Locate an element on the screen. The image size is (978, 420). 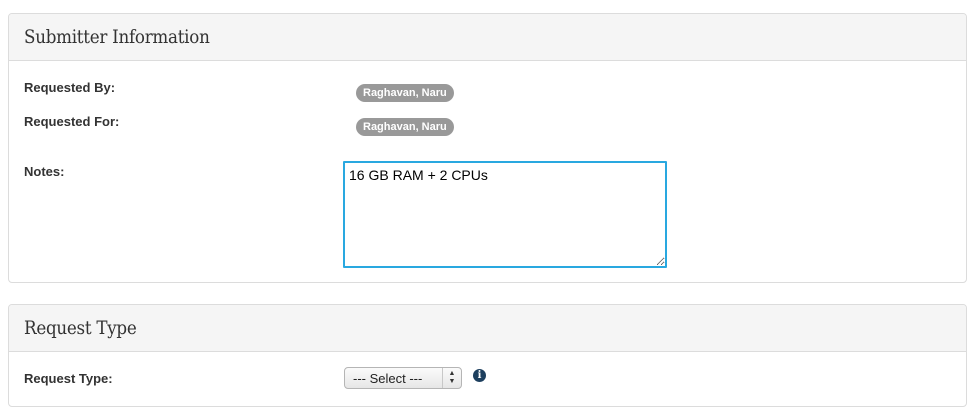
request-type-title: Request Type is located at coordinates (80, 328).